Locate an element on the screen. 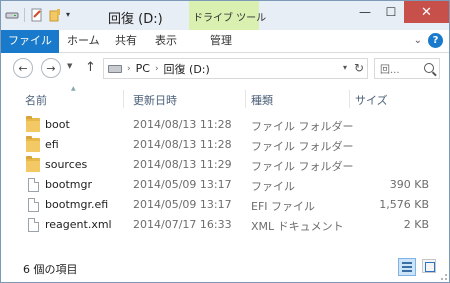  window-title: 回復 (D:) is located at coordinates (135, 19).